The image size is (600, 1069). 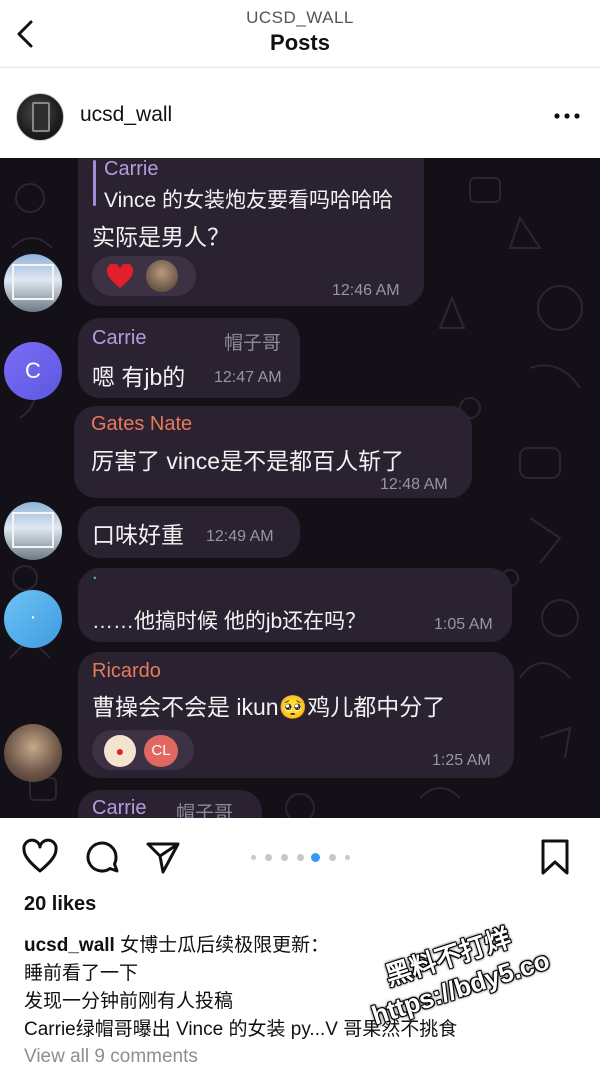 What do you see at coordinates (142, 424) in the screenshot?
I see `sender-name: Gates Nate` at bounding box center [142, 424].